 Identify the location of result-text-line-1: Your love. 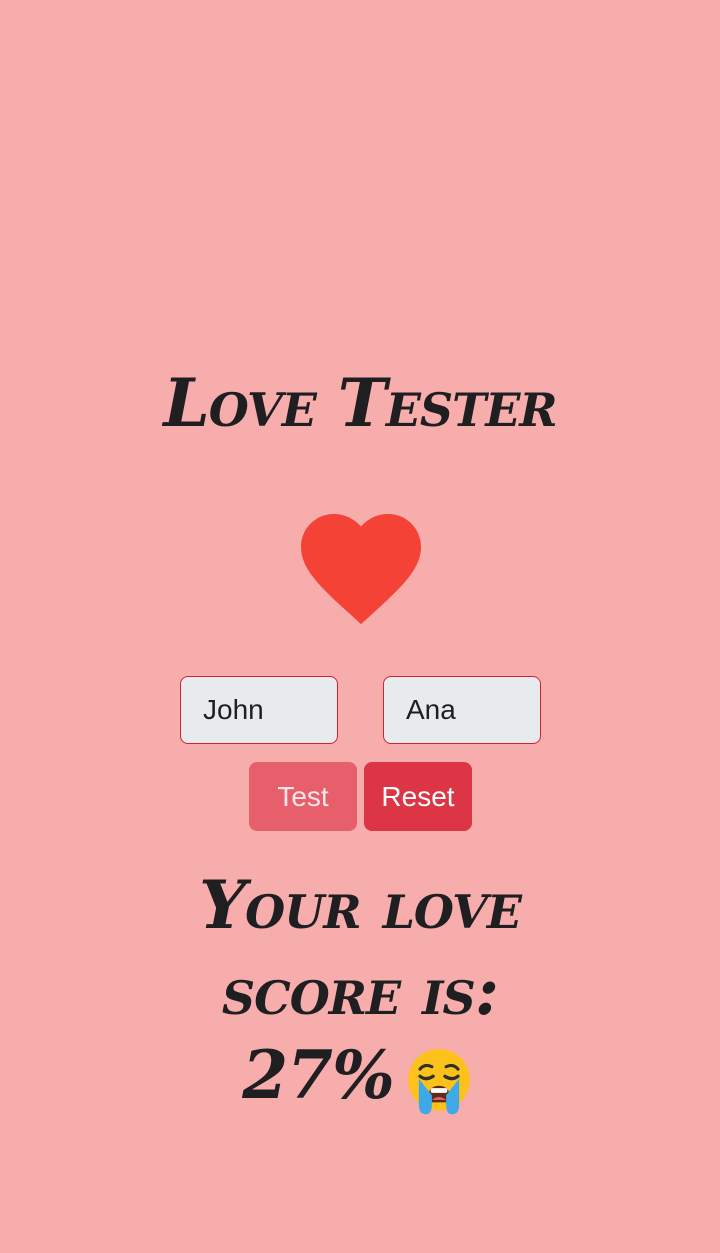
(360, 905).